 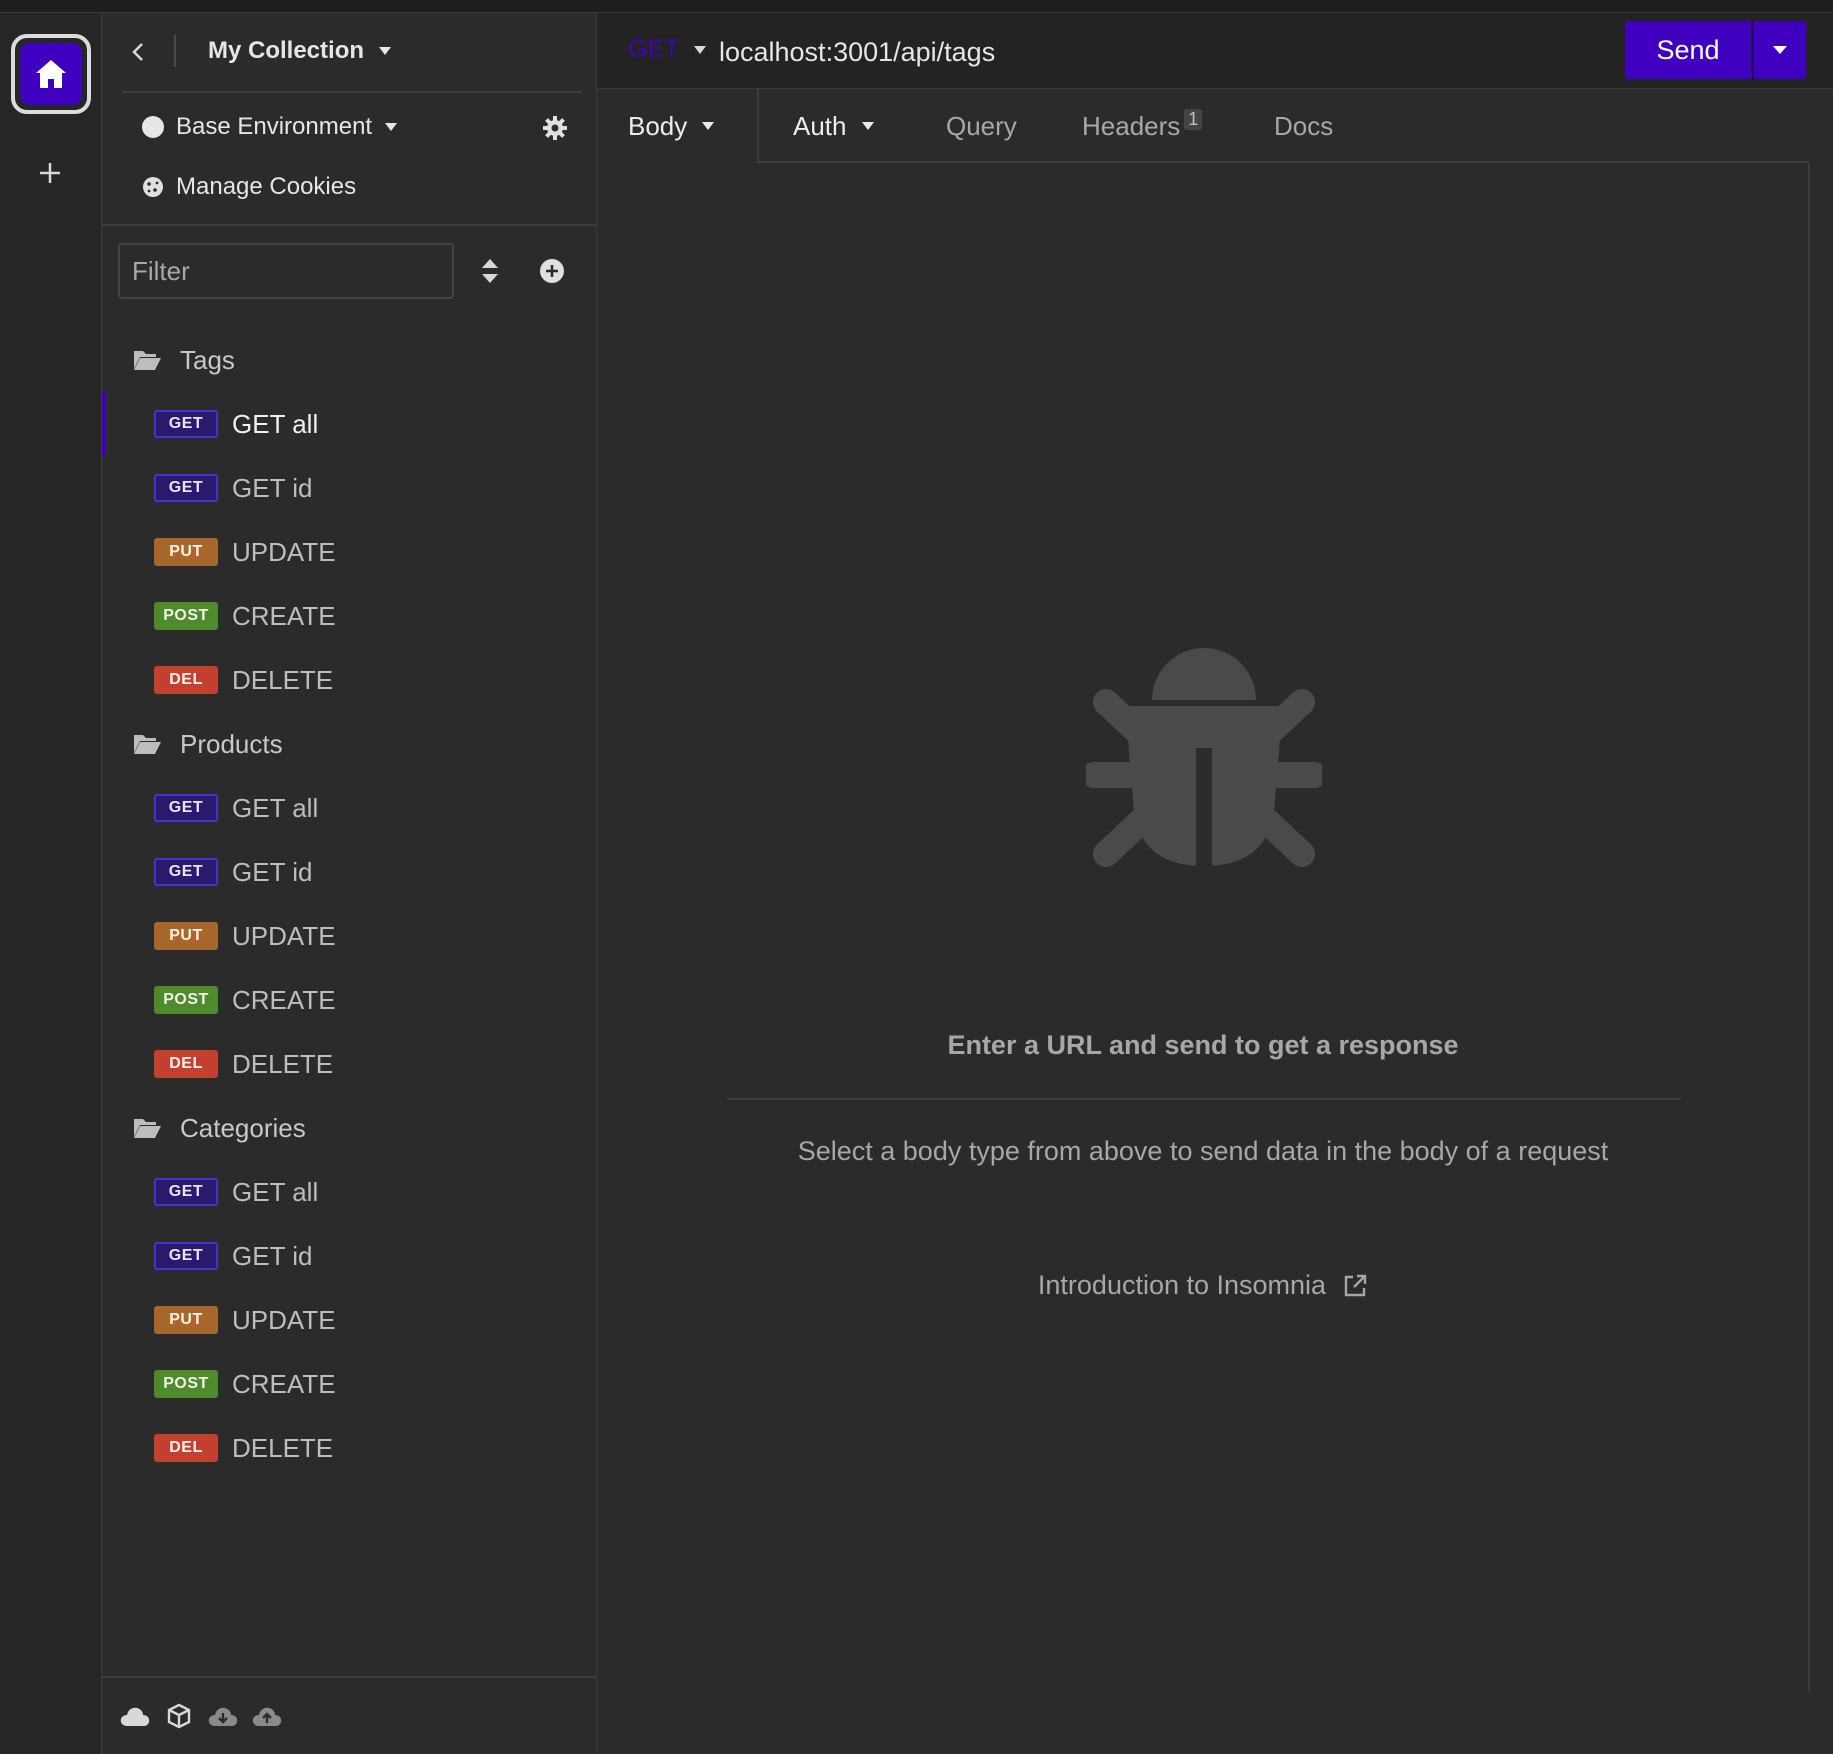 I want to click on folder-label: Tags, so click(x=207, y=359).